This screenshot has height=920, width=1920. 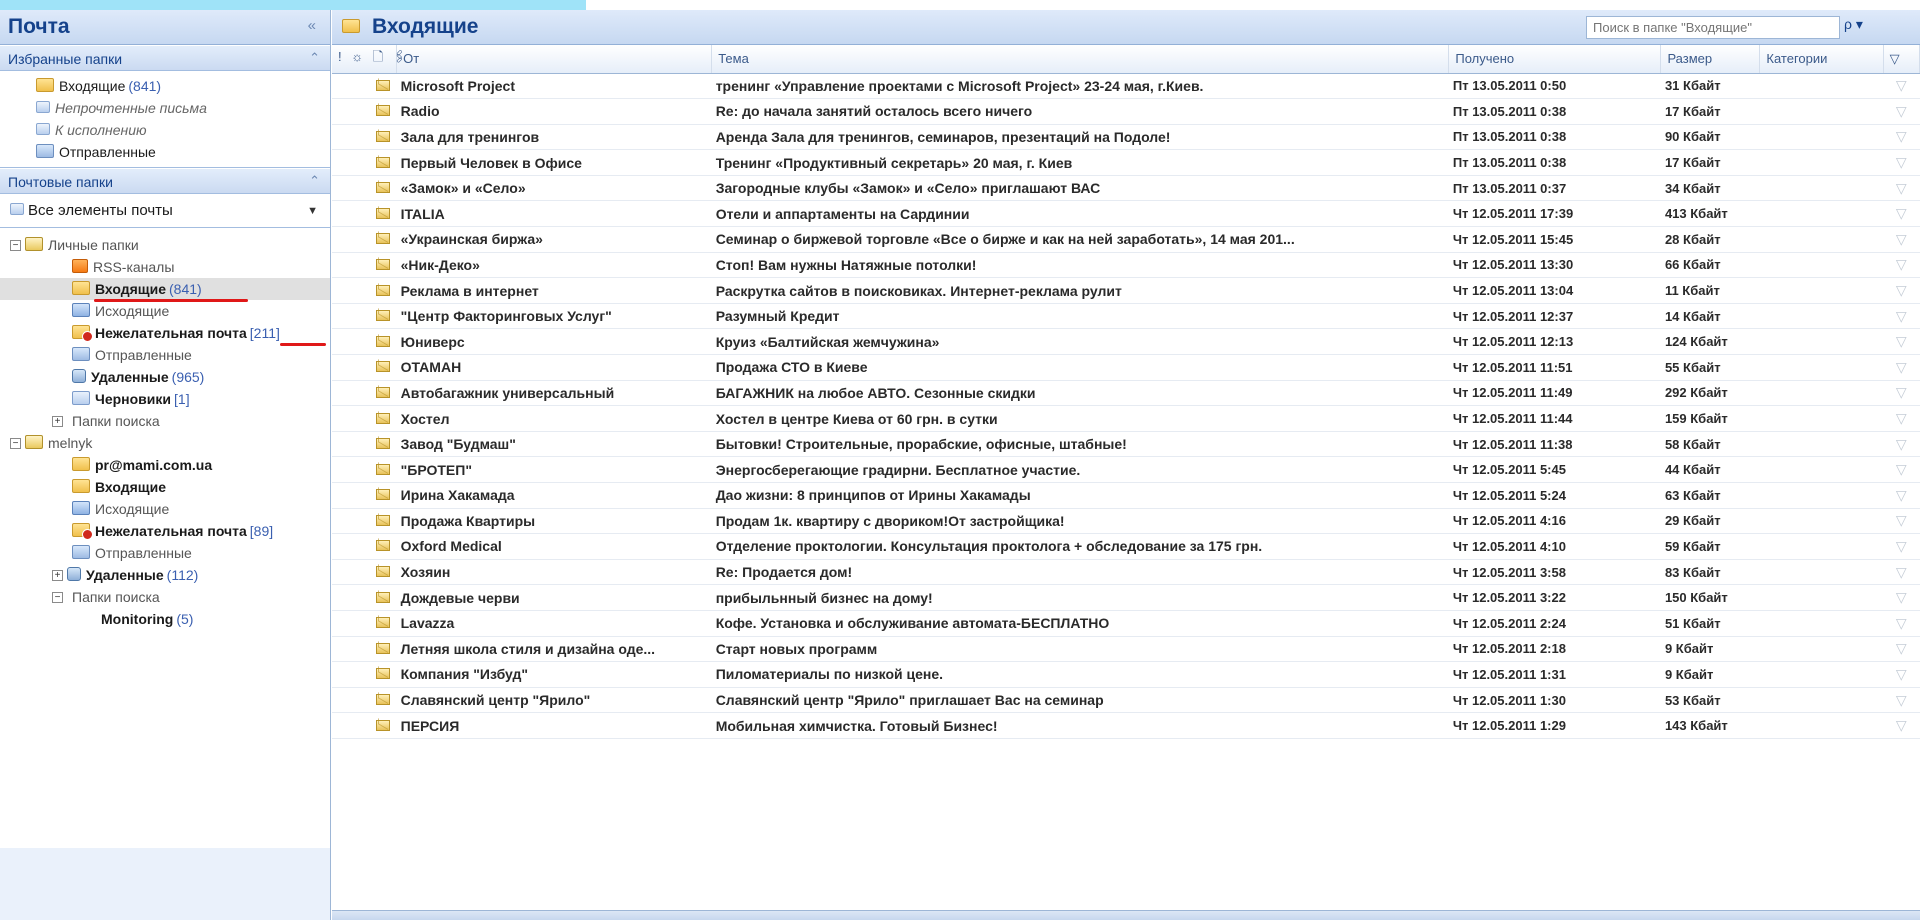 I want to click on reading-pane-divider, so click(x=1126, y=915).